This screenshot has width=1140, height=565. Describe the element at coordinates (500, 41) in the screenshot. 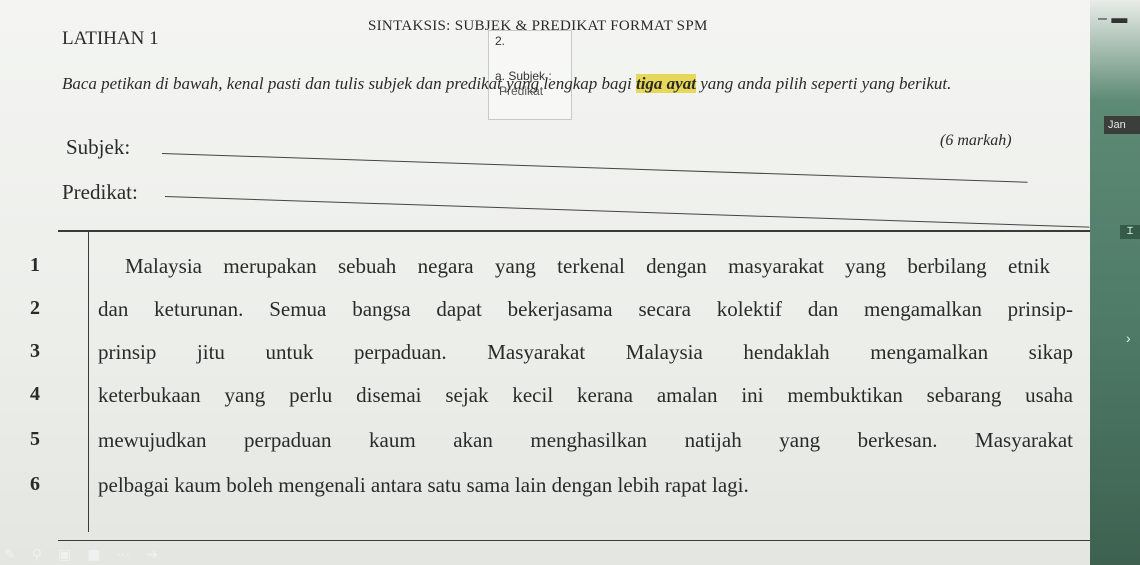

I see `note-number: 2.` at that location.